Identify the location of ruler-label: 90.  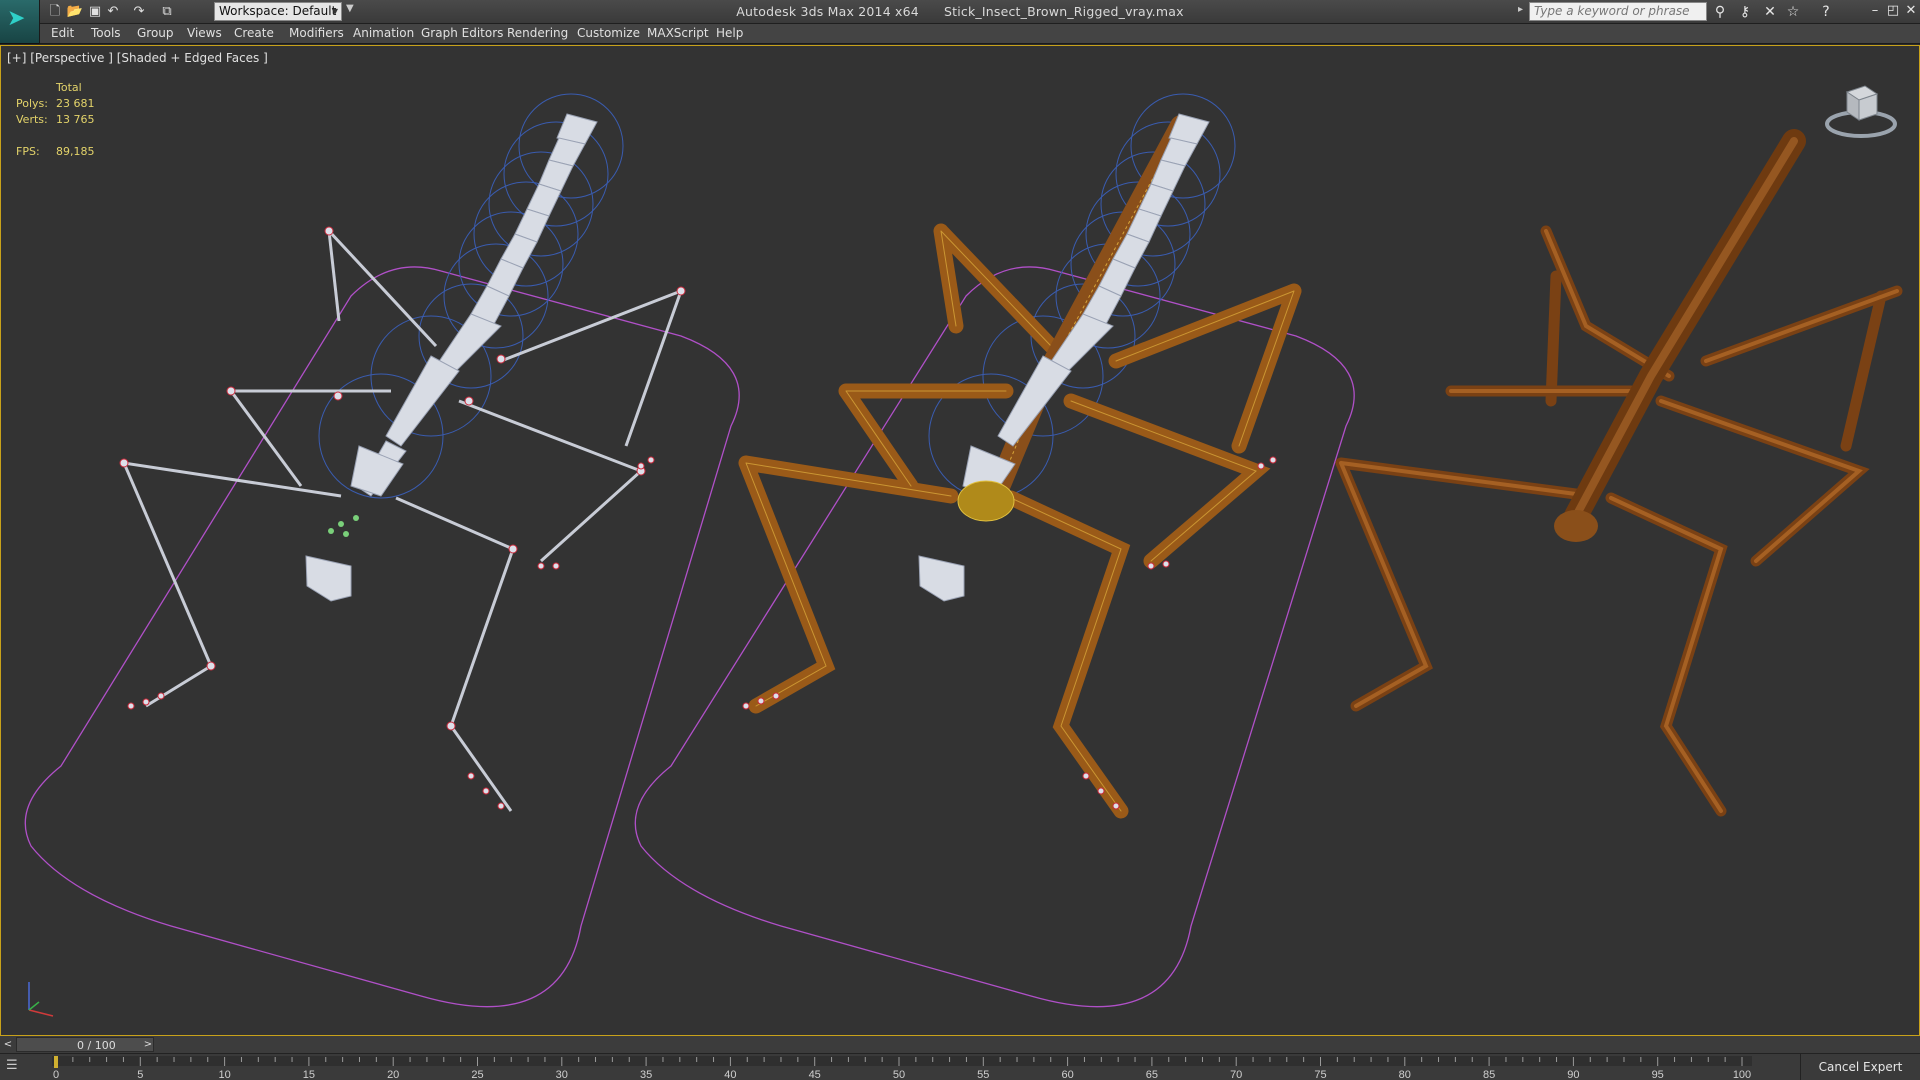
(1573, 1074).